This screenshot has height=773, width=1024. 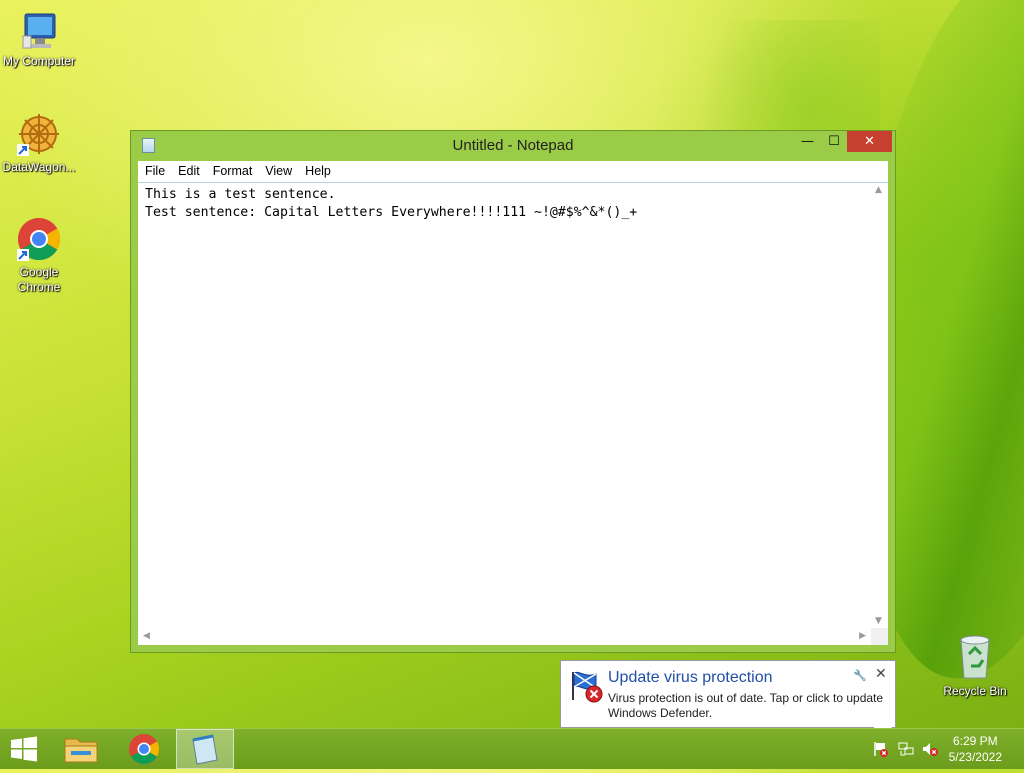 I want to click on maximize-button: ☐, so click(x=834, y=141).